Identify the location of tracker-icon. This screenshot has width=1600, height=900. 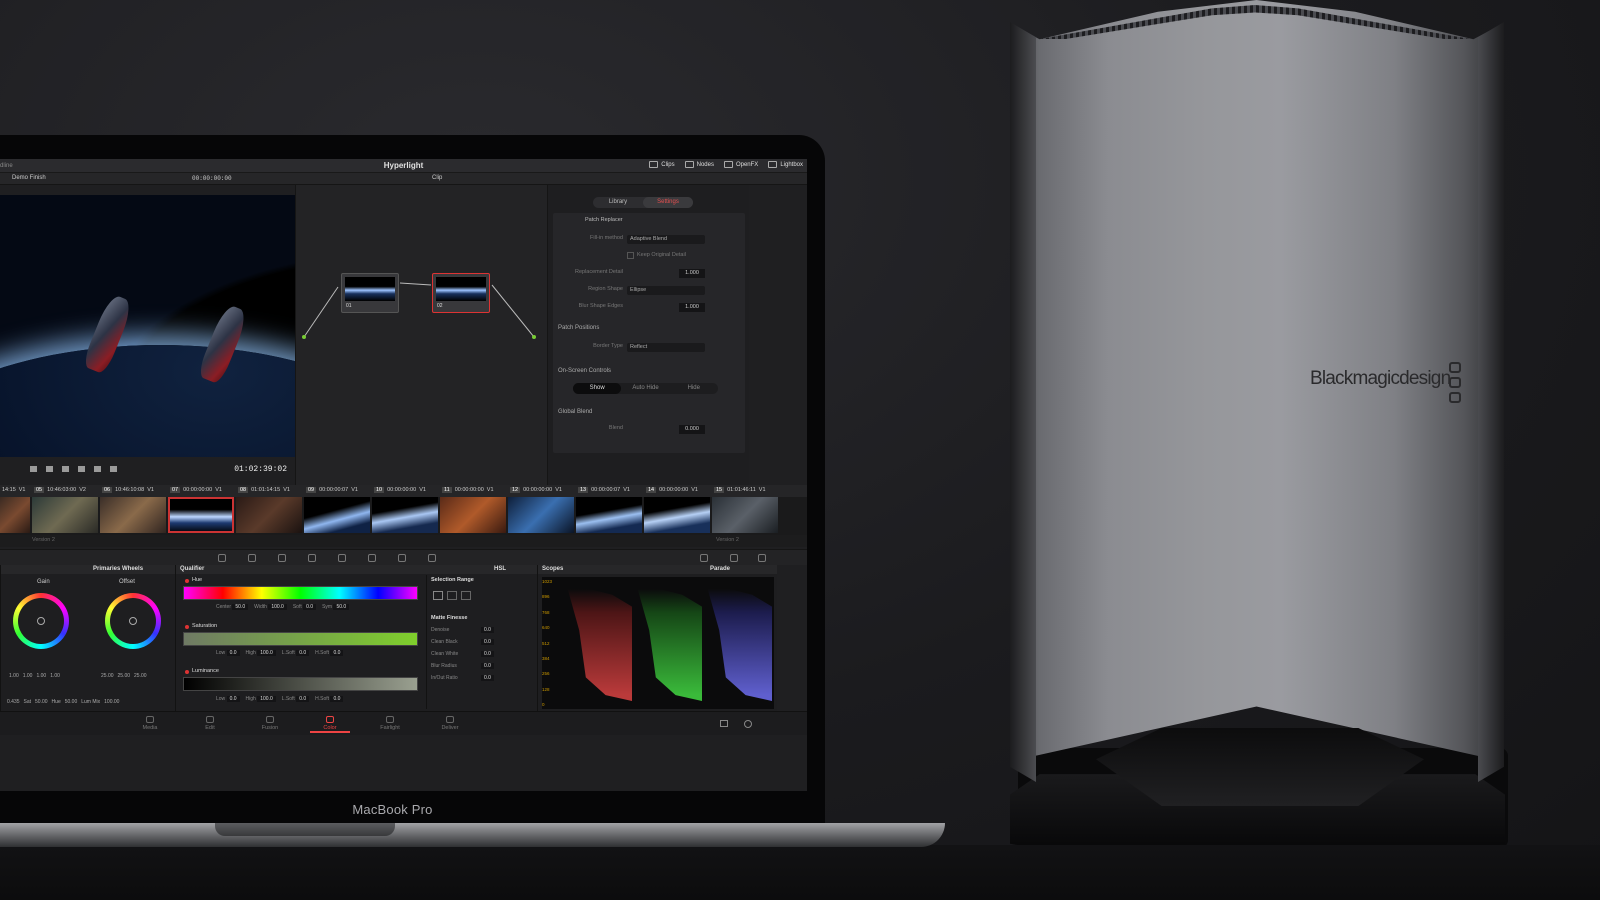
(312, 558).